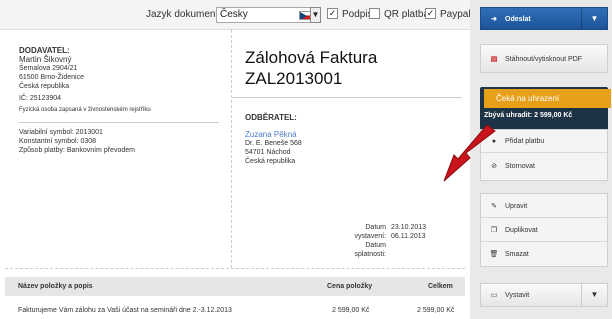  I want to click on language-value: Česky, so click(234, 14).